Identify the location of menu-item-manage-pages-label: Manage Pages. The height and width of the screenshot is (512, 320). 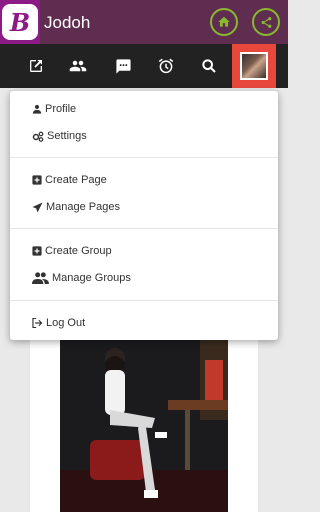
(83, 207).